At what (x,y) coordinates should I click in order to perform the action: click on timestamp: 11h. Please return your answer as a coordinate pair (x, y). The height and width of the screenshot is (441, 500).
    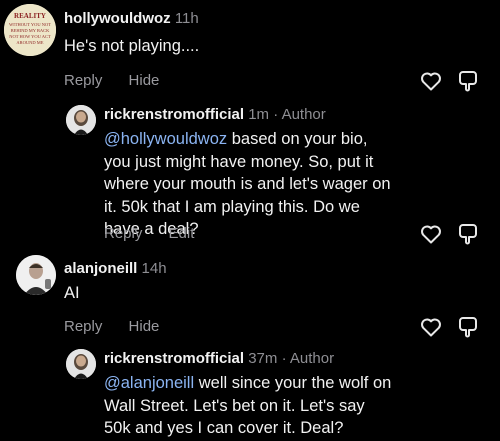
    Looking at the image, I should click on (186, 18).